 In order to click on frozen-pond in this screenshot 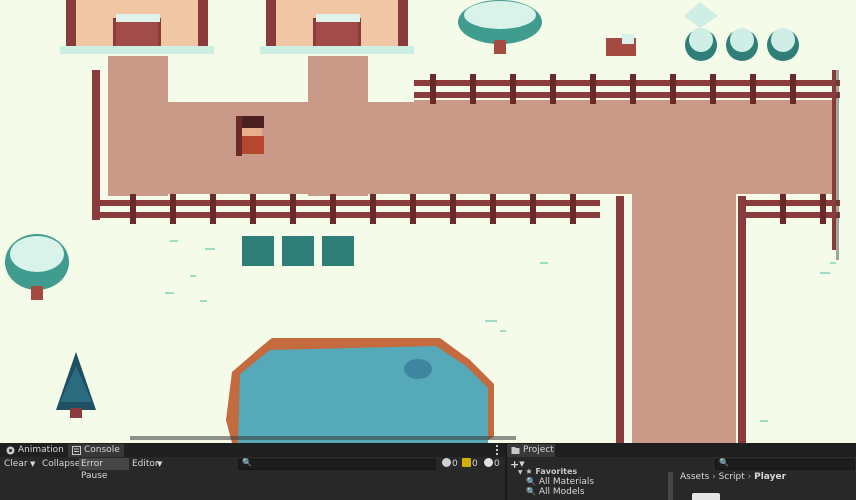, I will do `click(360, 390)`.